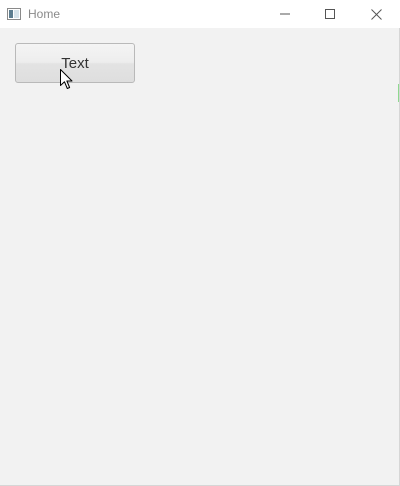 The image size is (400, 486). Describe the element at coordinates (44, 14) in the screenshot. I see `window-title: Home` at that location.